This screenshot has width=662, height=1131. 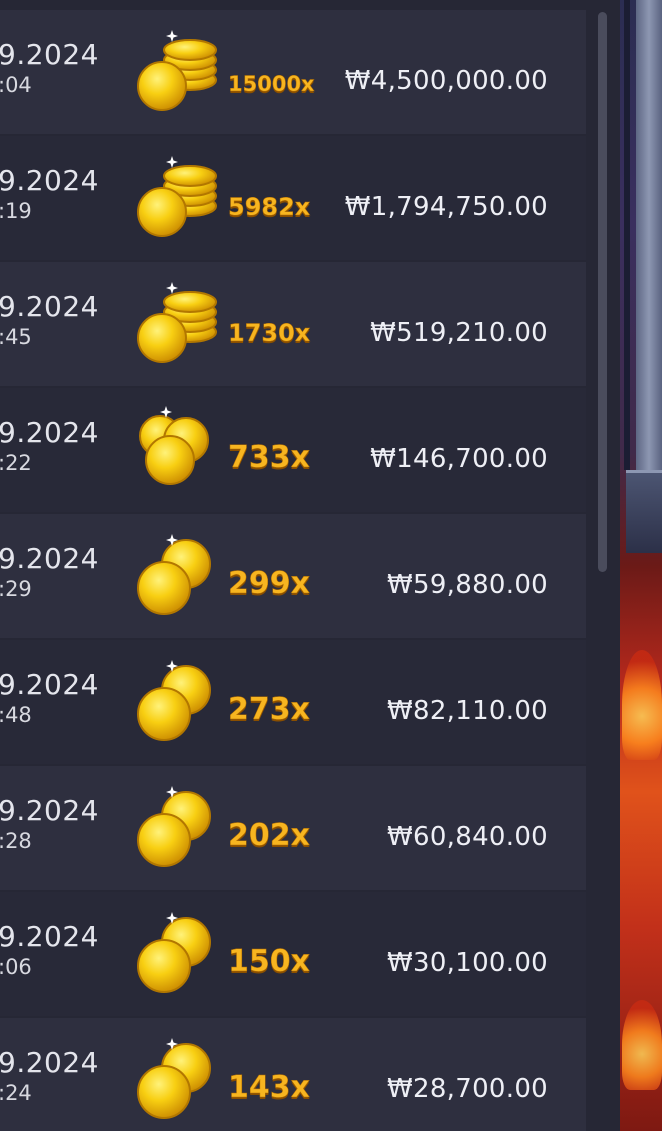 I want to click on win-history-row: 9.2024:48 273x ₩82,110.00, so click(x=293, y=702).